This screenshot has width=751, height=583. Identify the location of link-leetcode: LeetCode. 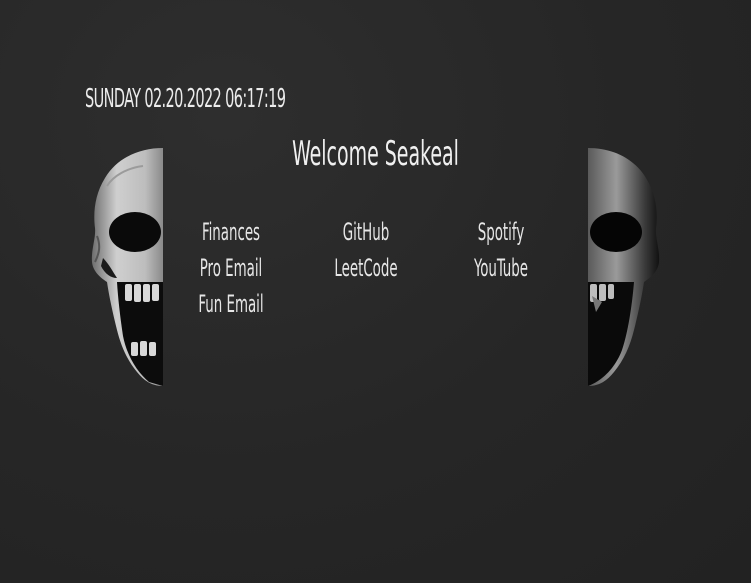
(366, 268).